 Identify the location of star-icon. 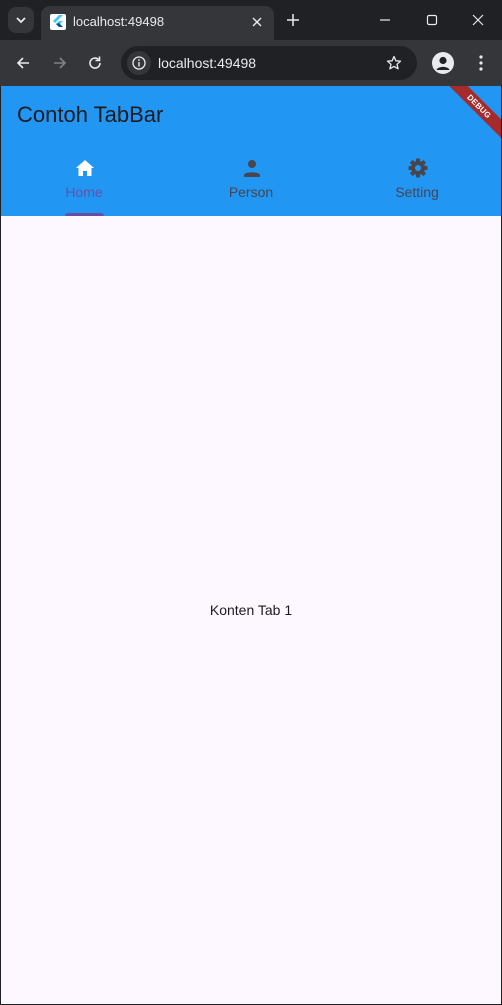
(394, 62).